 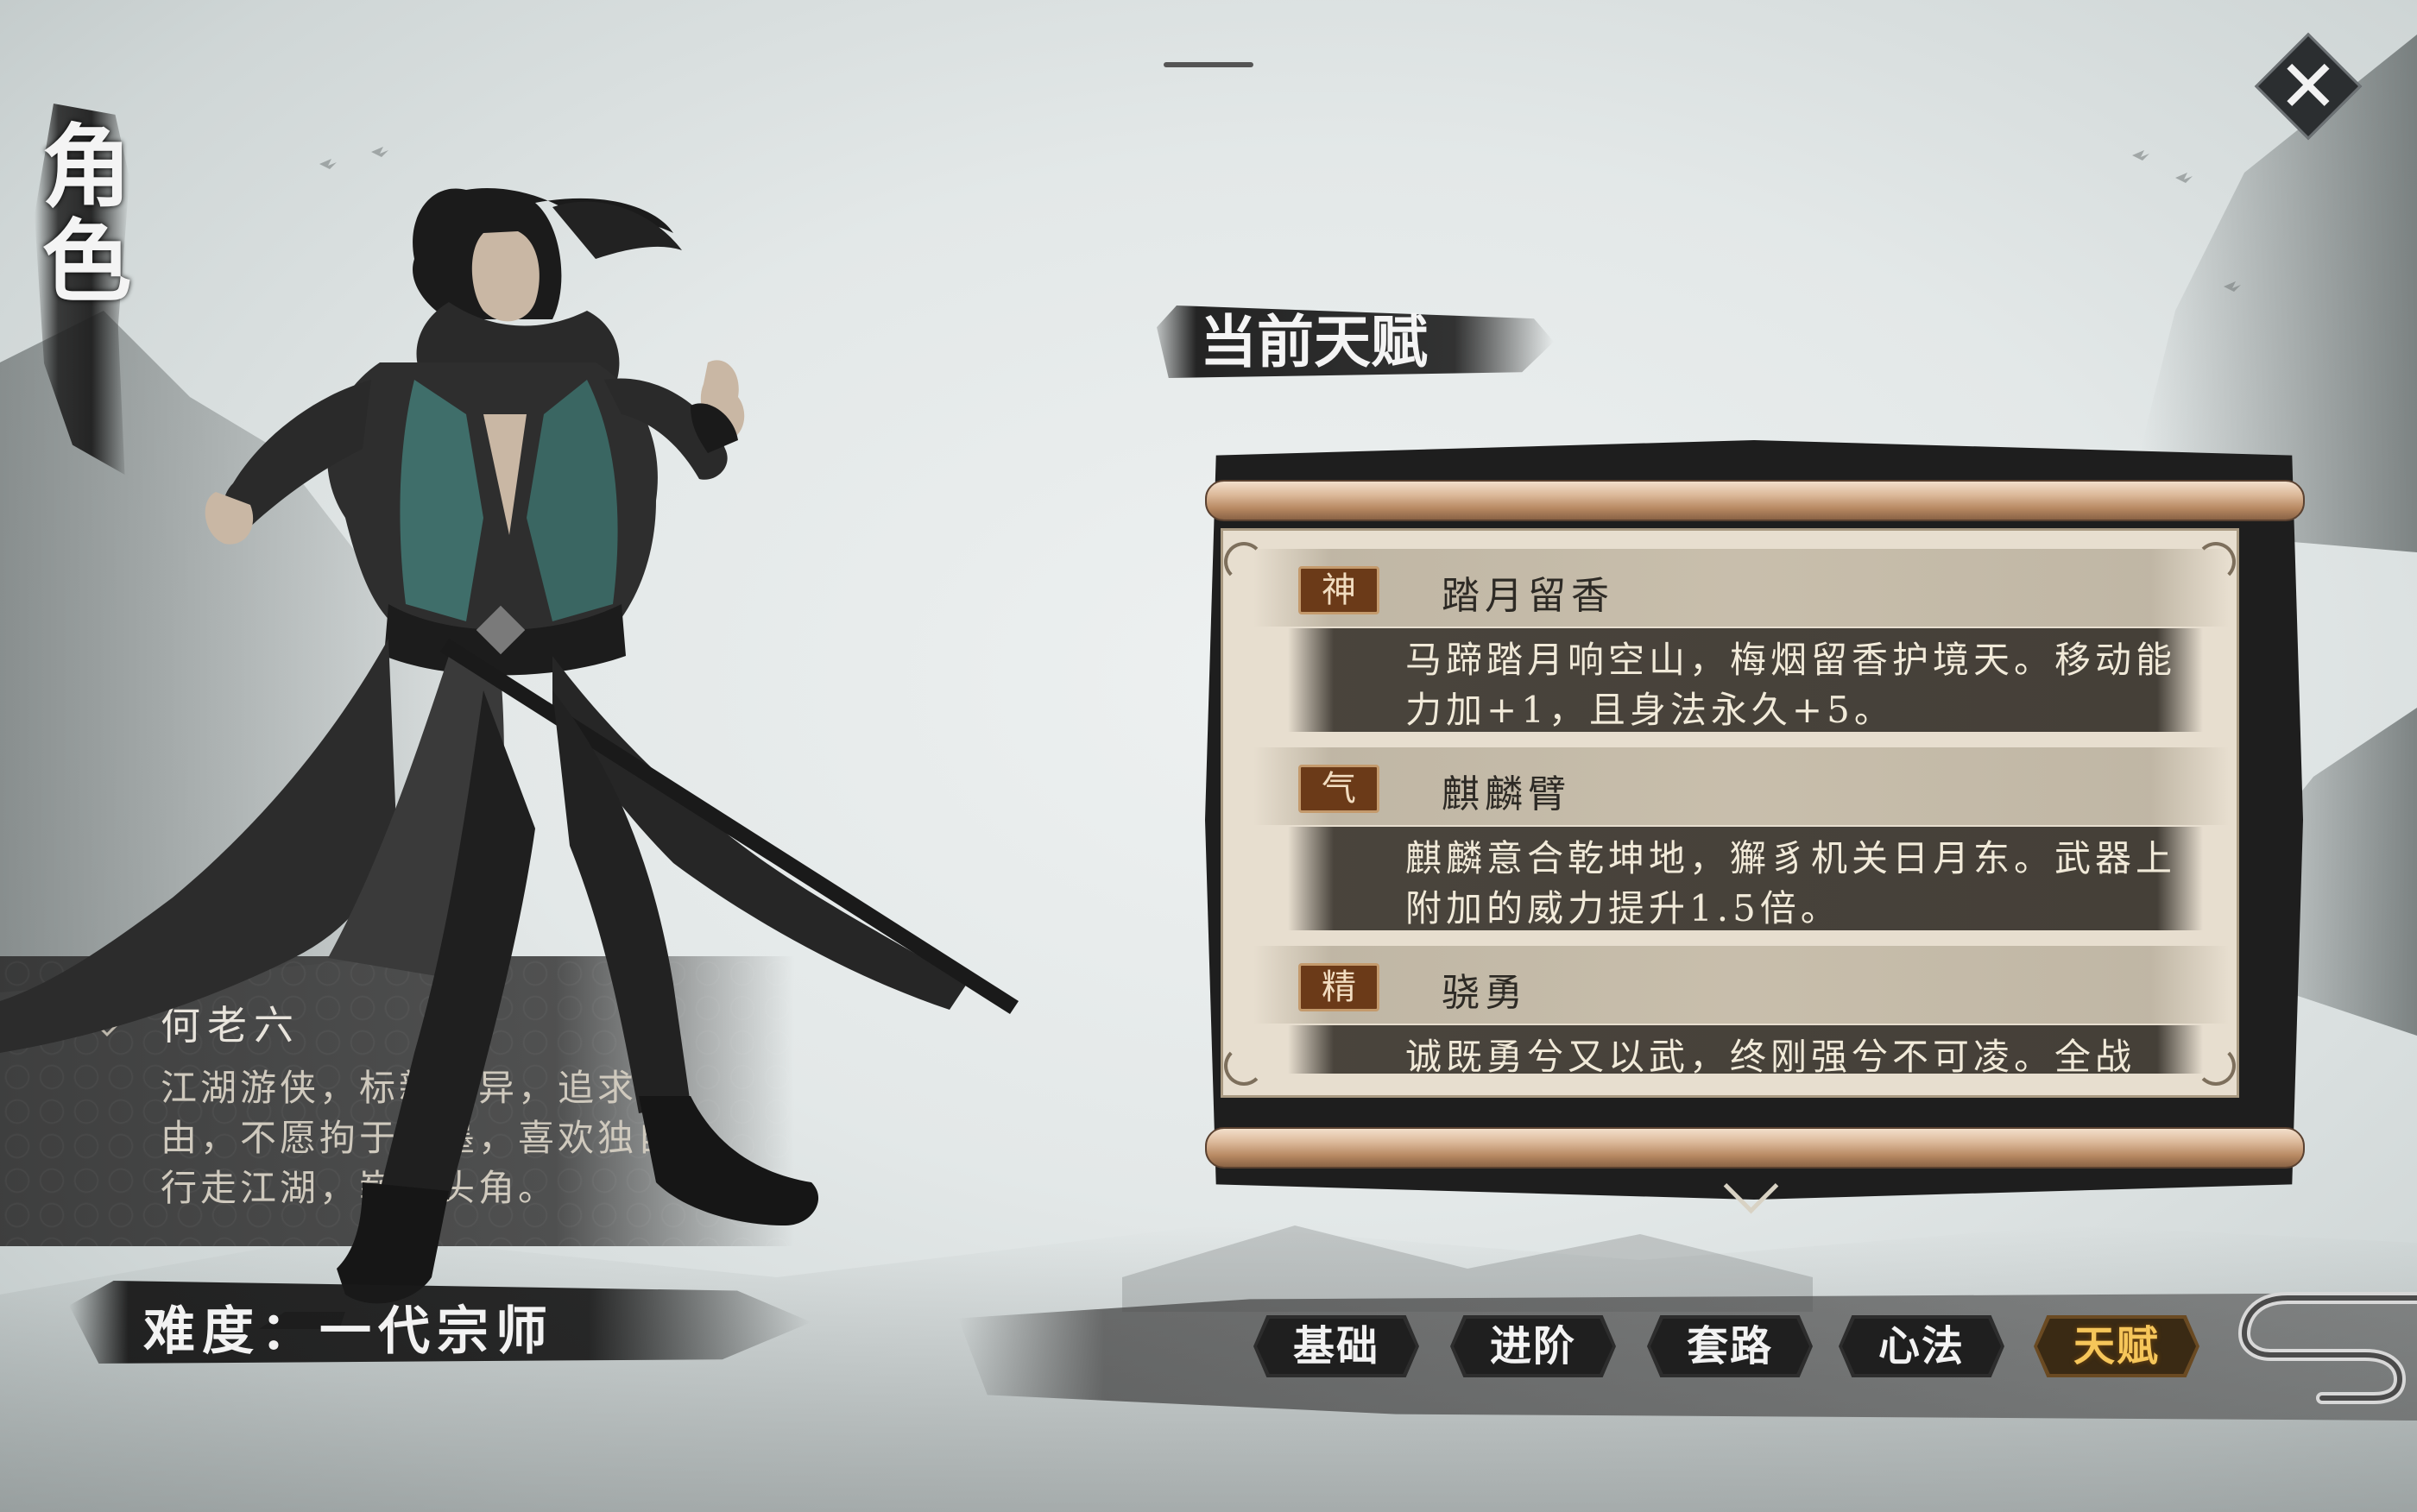 I want to click on talent-description: 诚既勇兮又以武，终刚强兮不可凌。全战, so click(x=1770, y=1055).